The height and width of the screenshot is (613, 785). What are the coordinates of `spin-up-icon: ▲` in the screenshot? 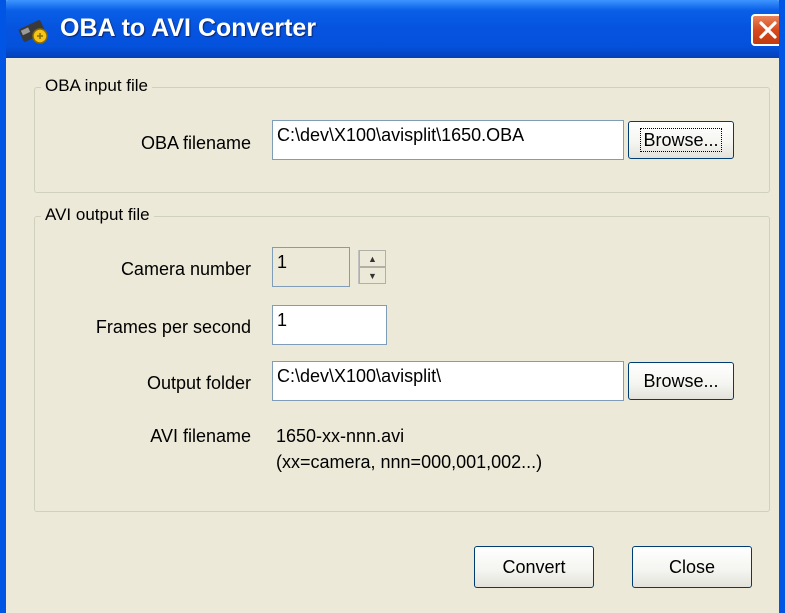 It's located at (372, 258).